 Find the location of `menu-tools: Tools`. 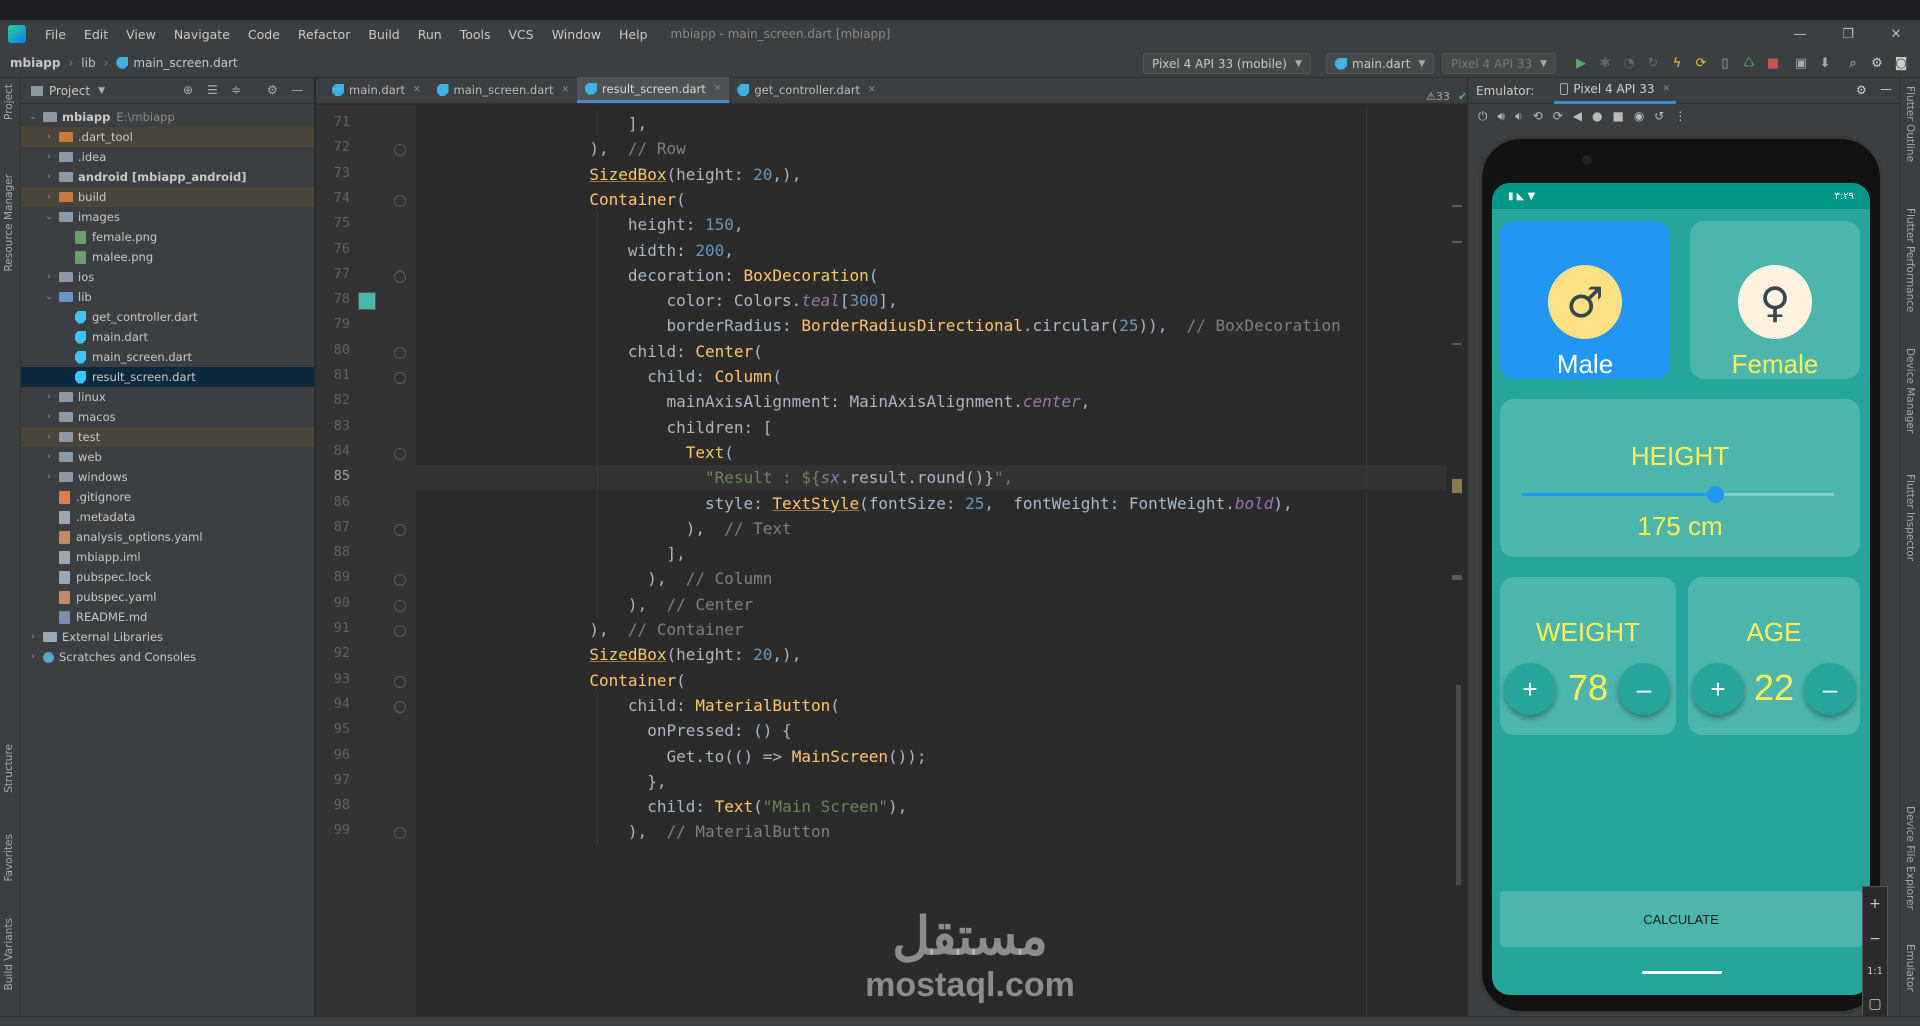

menu-tools: Tools is located at coordinates (475, 34).